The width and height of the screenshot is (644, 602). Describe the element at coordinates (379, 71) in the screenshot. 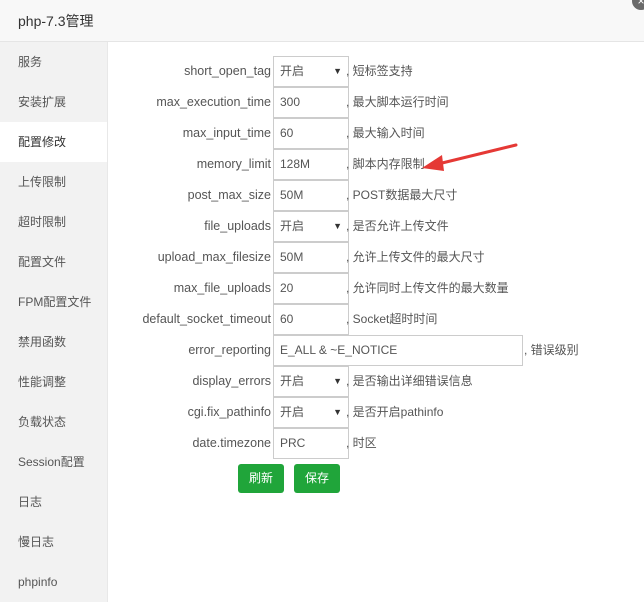

I see `config-description: , 短标签支持` at that location.